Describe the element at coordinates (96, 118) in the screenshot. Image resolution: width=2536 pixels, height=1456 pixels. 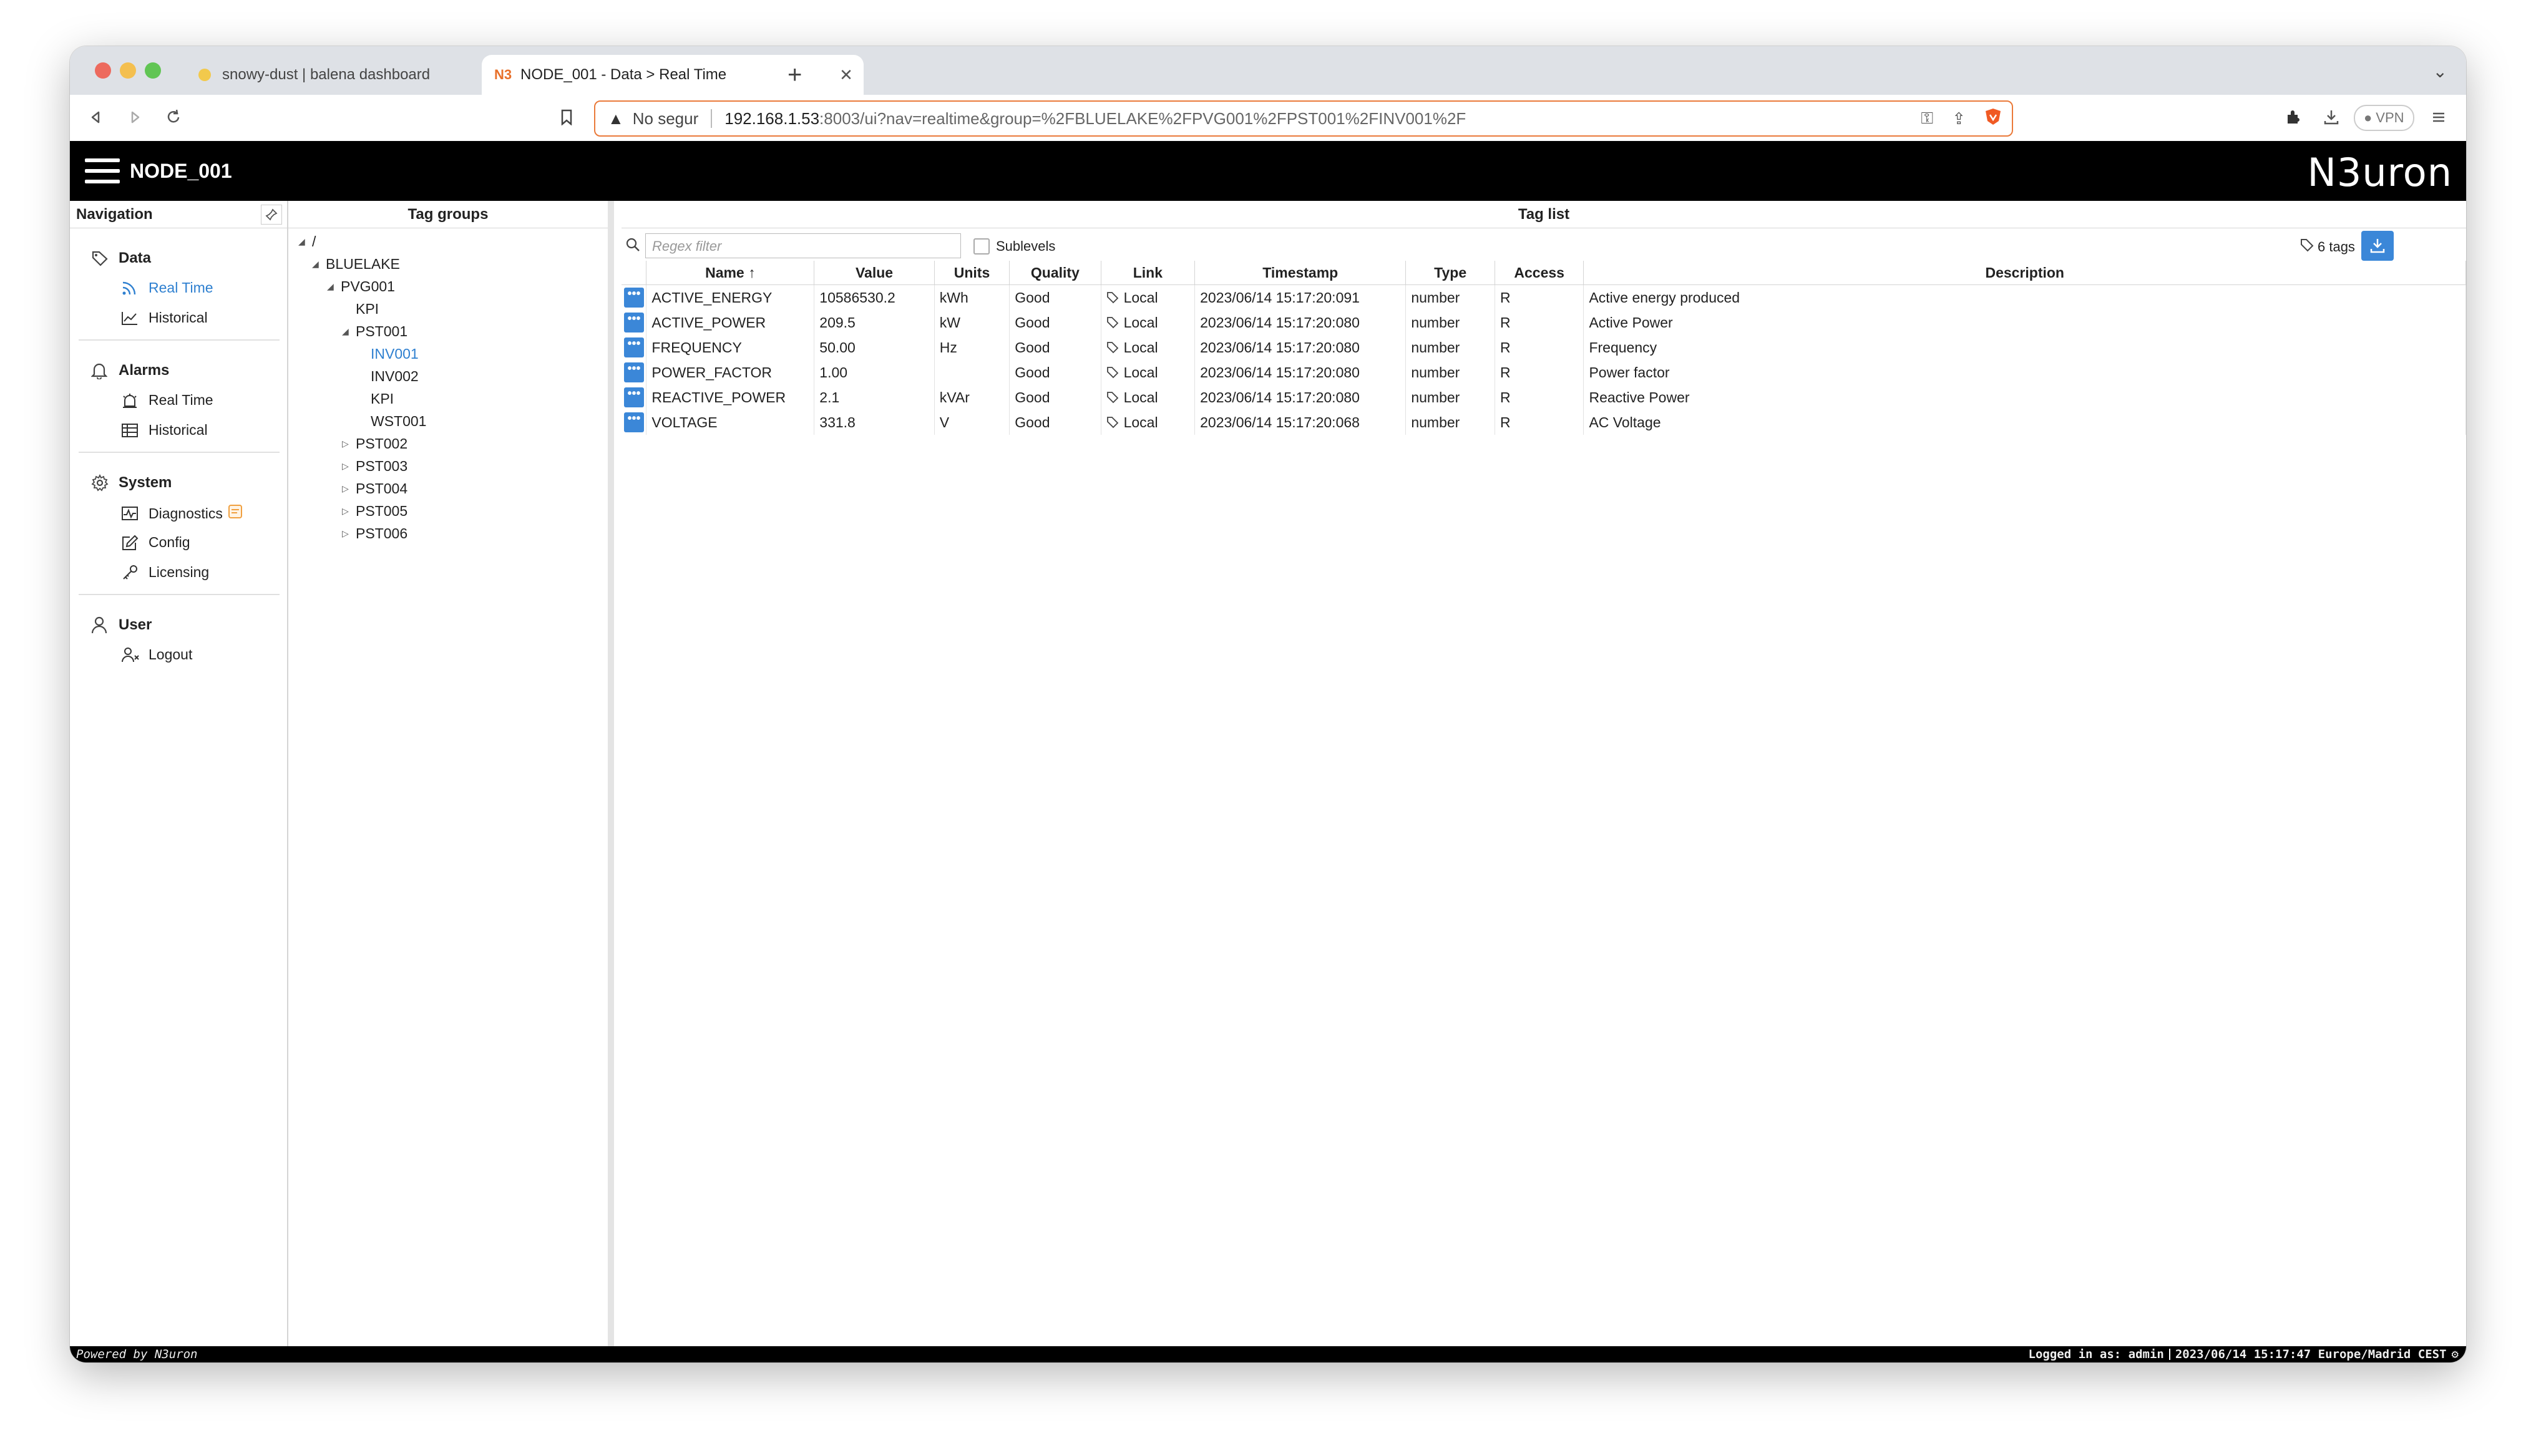
I see `back-button` at that location.